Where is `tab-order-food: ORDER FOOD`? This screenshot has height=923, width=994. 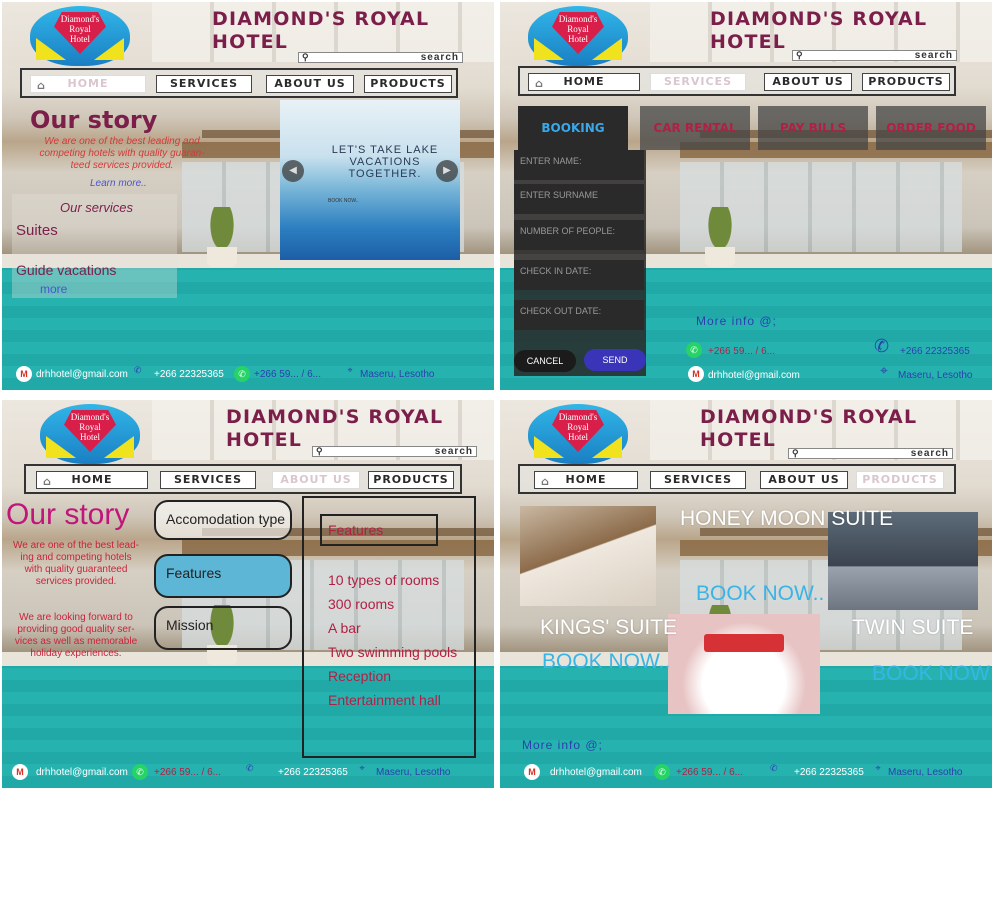
tab-order-food: ORDER FOOD is located at coordinates (931, 128).